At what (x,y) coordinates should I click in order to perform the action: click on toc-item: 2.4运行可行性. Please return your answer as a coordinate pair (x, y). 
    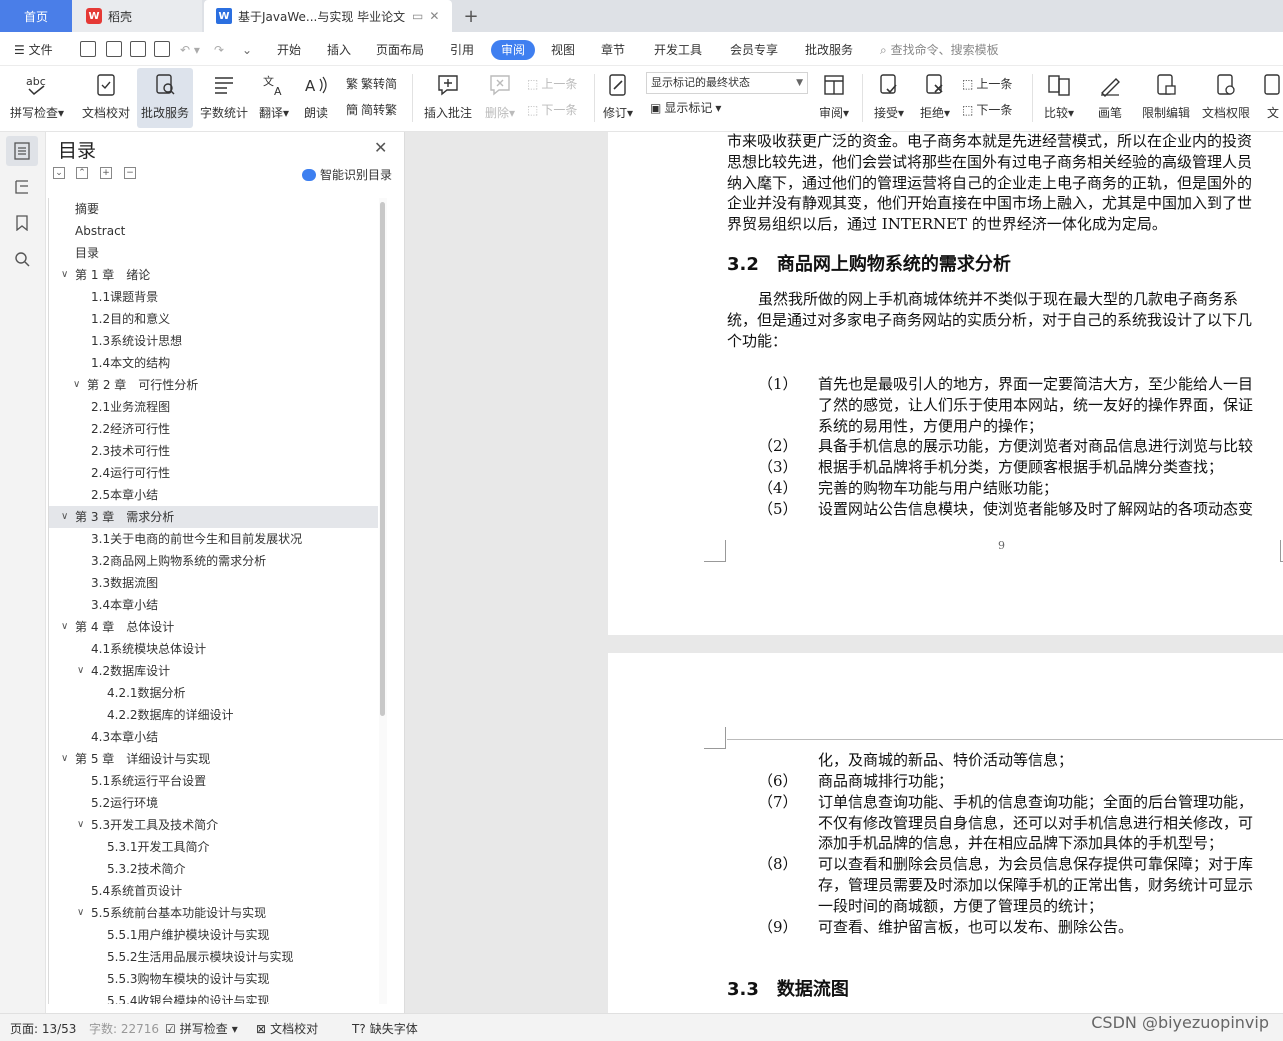
    Looking at the image, I should click on (213, 473).